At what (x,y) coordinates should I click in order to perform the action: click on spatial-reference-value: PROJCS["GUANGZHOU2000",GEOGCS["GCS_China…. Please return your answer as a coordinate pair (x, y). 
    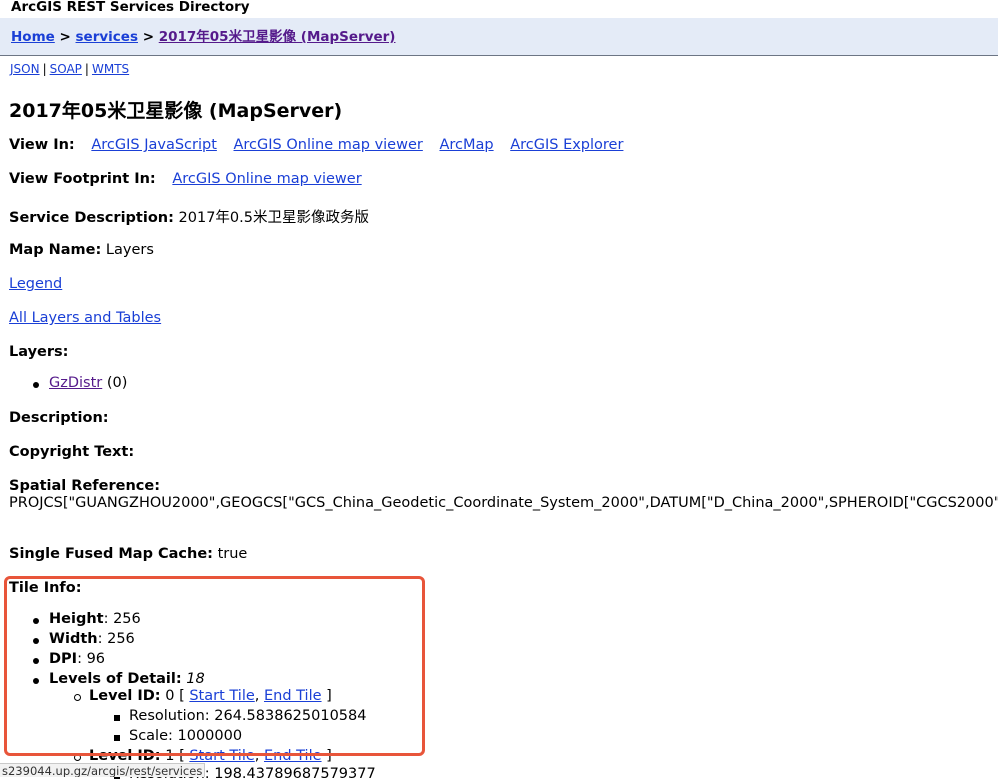
    Looking at the image, I should click on (503, 503).